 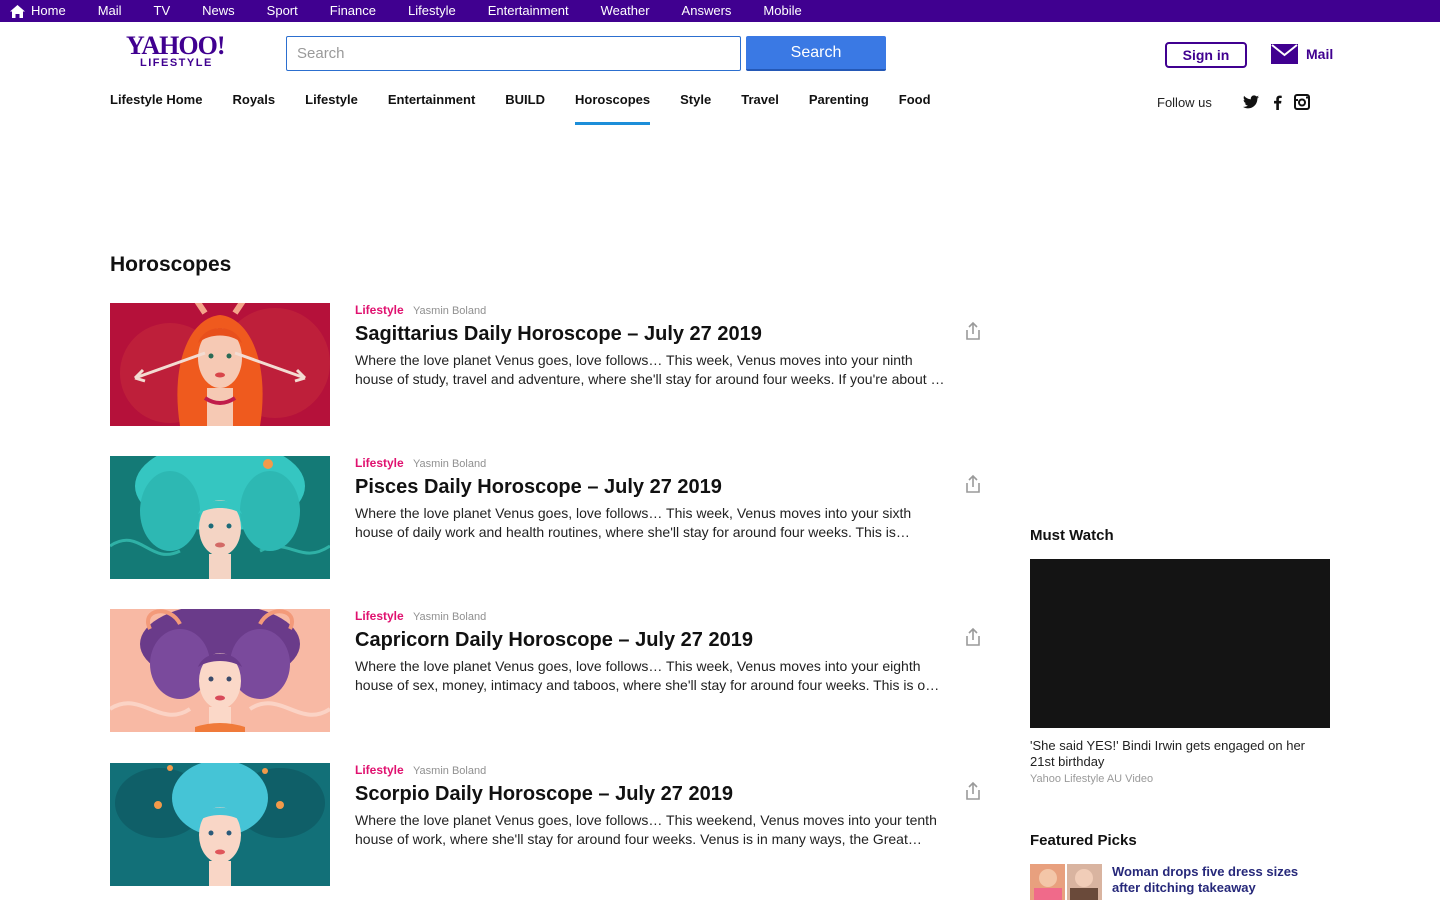 What do you see at coordinates (1251, 102) in the screenshot?
I see `twitter-icon` at bounding box center [1251, 102].